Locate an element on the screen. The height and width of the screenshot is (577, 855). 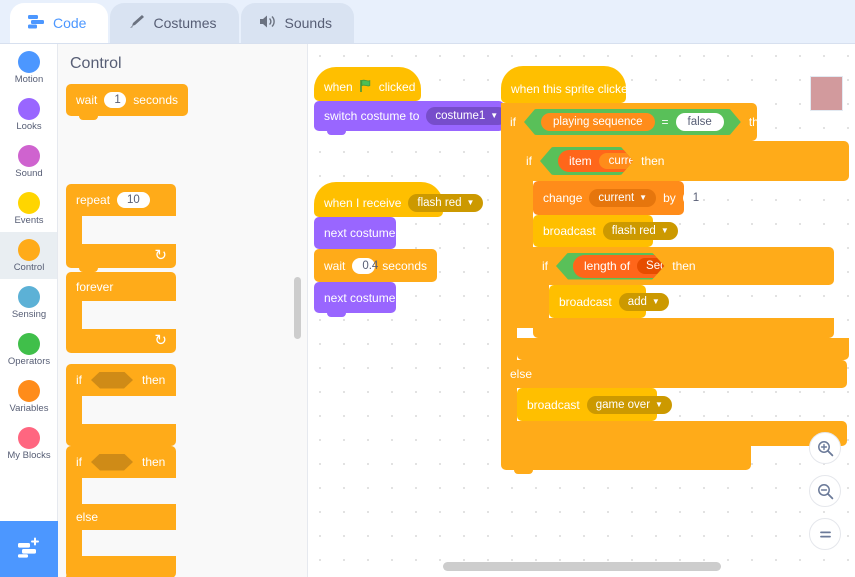
repeat-row: repeat 10 is located at coordinates (121, 200).